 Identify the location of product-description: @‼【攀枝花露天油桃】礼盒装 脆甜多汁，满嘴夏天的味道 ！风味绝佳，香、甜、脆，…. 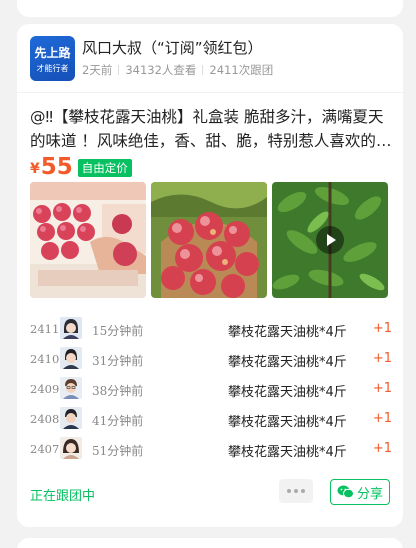
(211, 129).